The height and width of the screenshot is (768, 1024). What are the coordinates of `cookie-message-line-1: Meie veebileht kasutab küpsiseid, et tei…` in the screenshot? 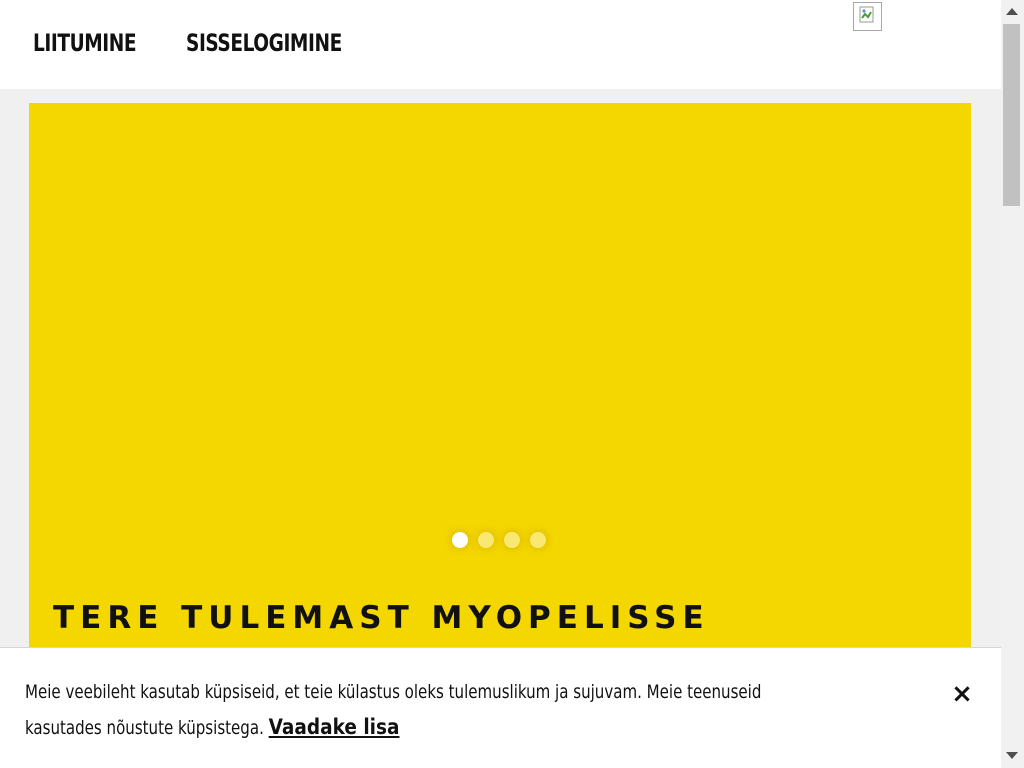 It's located at (393, 692).